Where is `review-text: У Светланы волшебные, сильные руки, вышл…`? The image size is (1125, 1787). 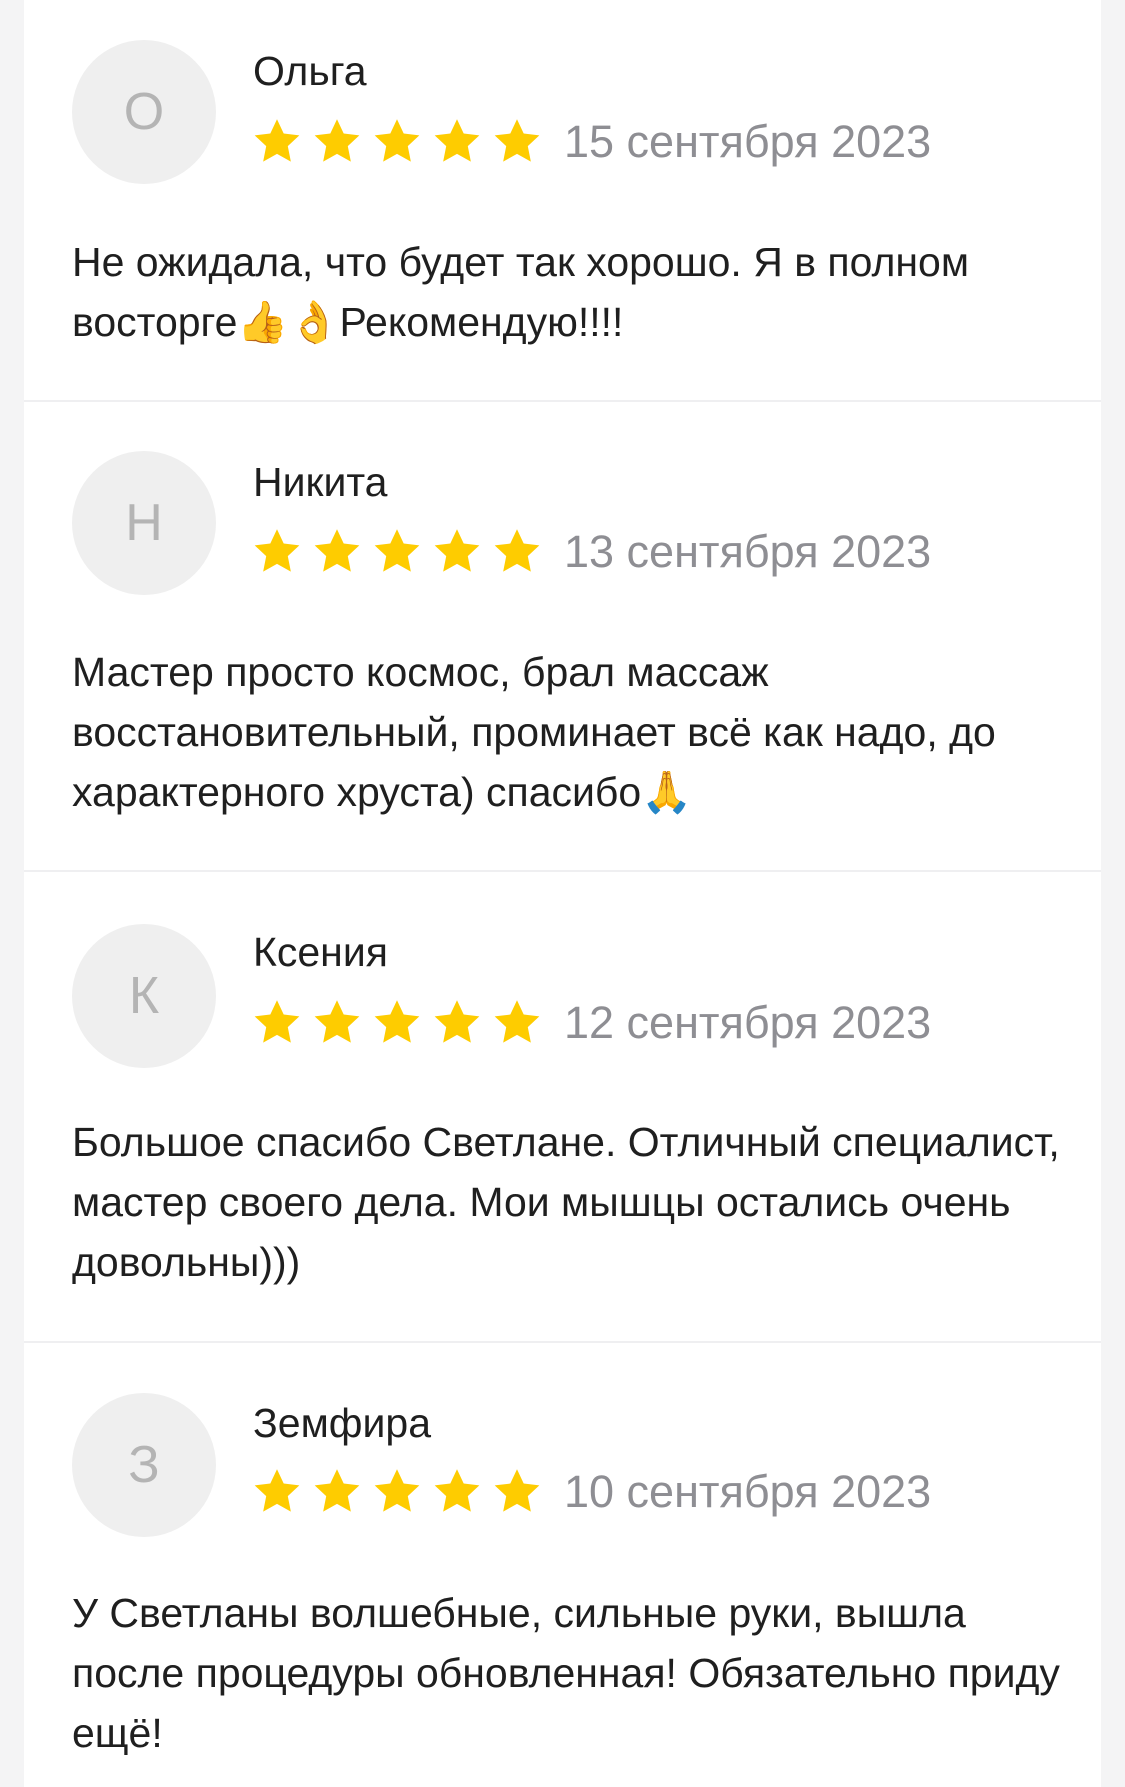 review-text: У Светланы волшебные, сильные руки, вышл… is located at coordinates (566, 1673).